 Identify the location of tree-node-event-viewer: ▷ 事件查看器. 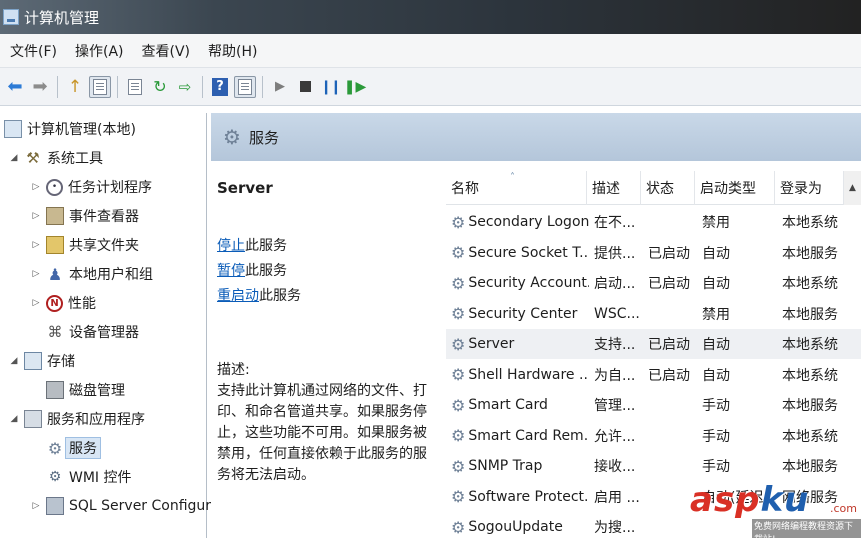
(84, 216).